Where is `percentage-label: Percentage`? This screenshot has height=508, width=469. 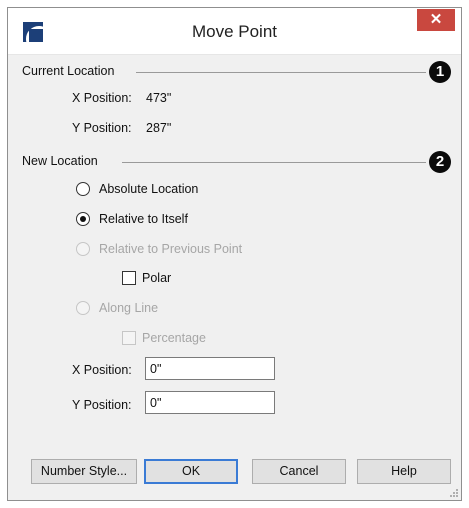 percentage-label: Percentage is located at coordinates (174, 338).